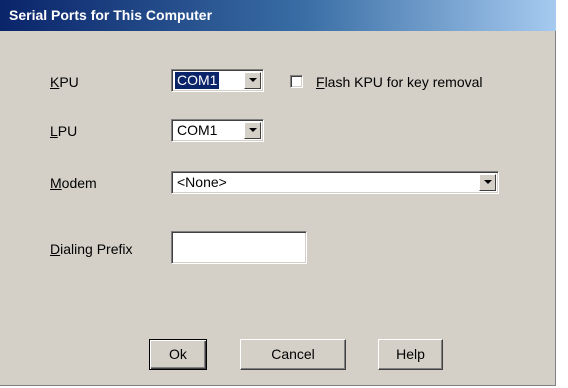 Image resolution: width=568 pixels, height=388 pixels. I want to click on help-button: Help, so click(410, 354).